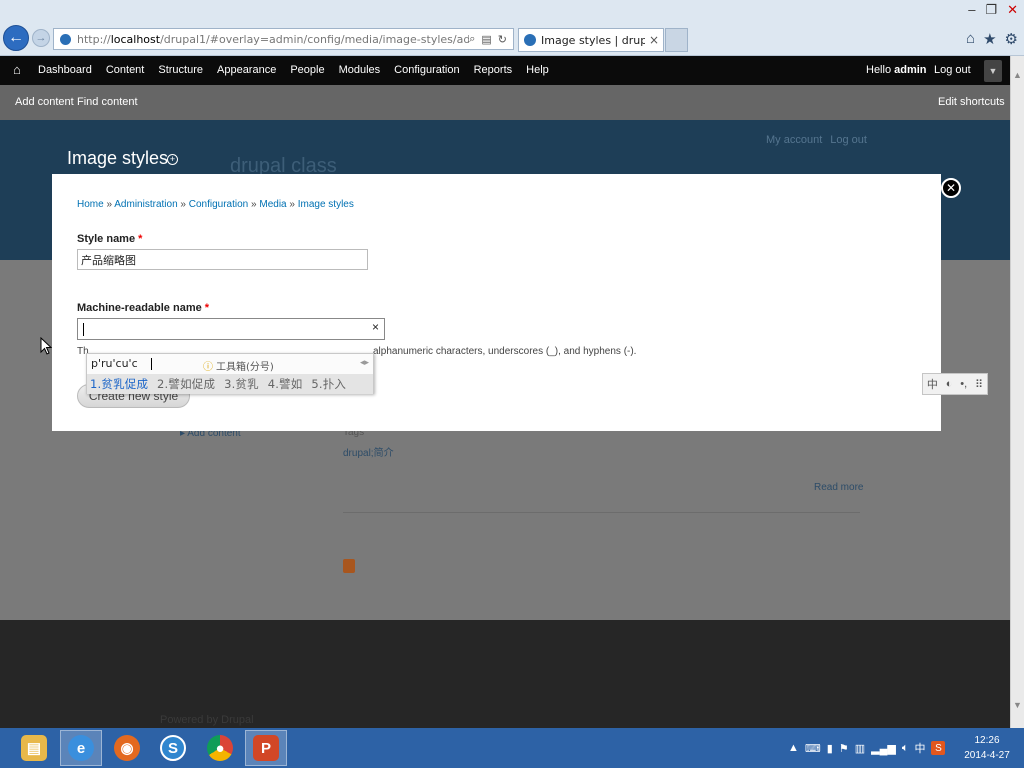  What do you see at coordinates (813, 748) in the screenshot?
I see `ime-tray-icon: ⌨` at bounding box center [813, 748].